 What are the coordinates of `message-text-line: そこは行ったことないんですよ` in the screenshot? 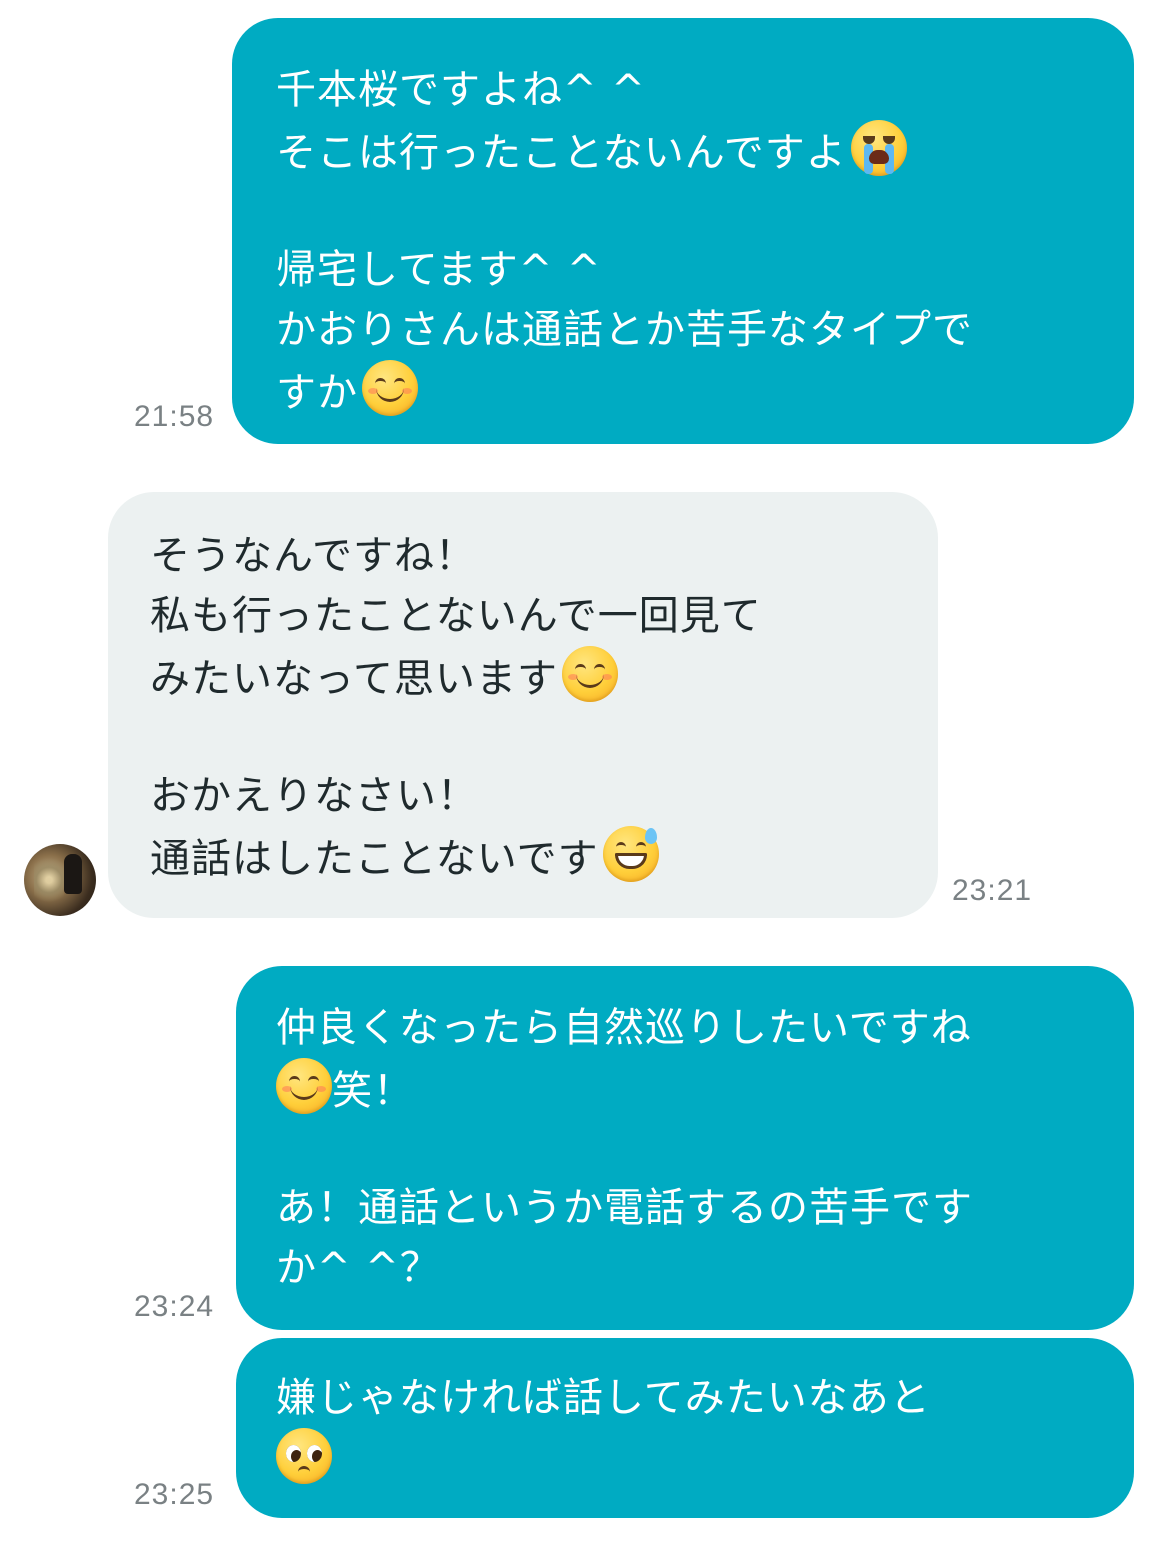 It's located at (705, 150).